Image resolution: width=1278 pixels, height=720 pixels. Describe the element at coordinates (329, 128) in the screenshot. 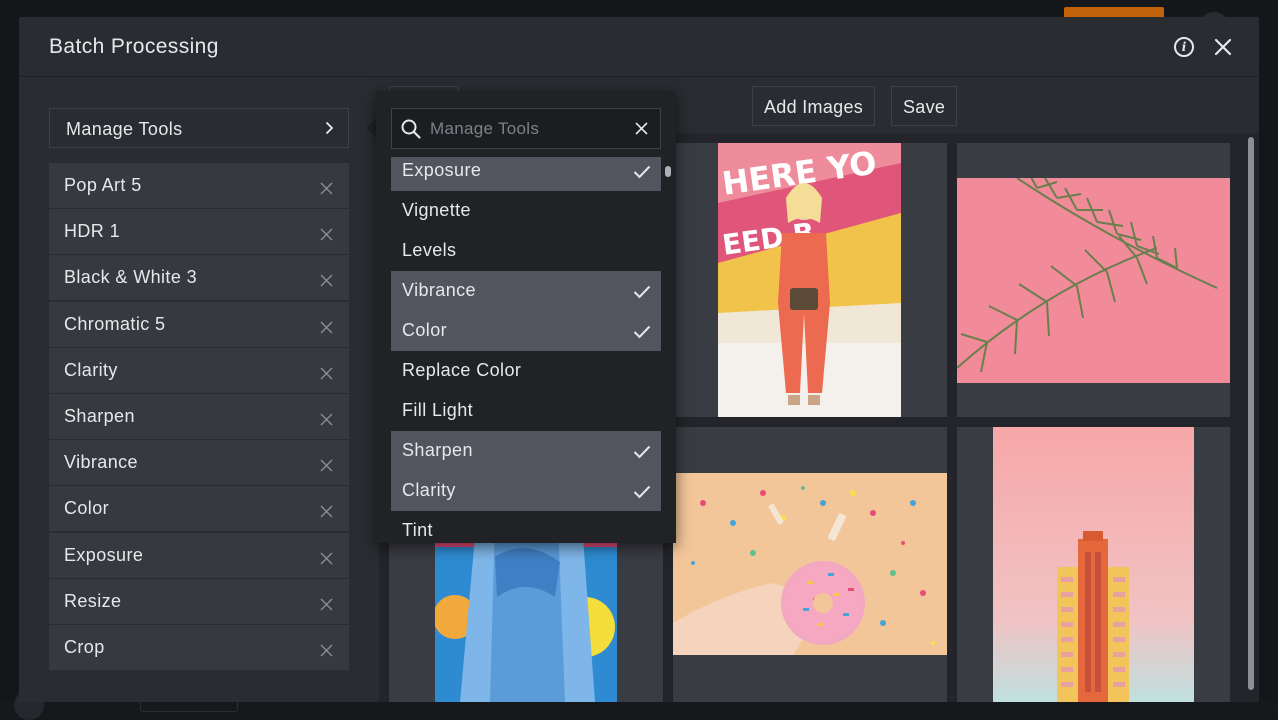

I see `chevron-right-icon` at that location.